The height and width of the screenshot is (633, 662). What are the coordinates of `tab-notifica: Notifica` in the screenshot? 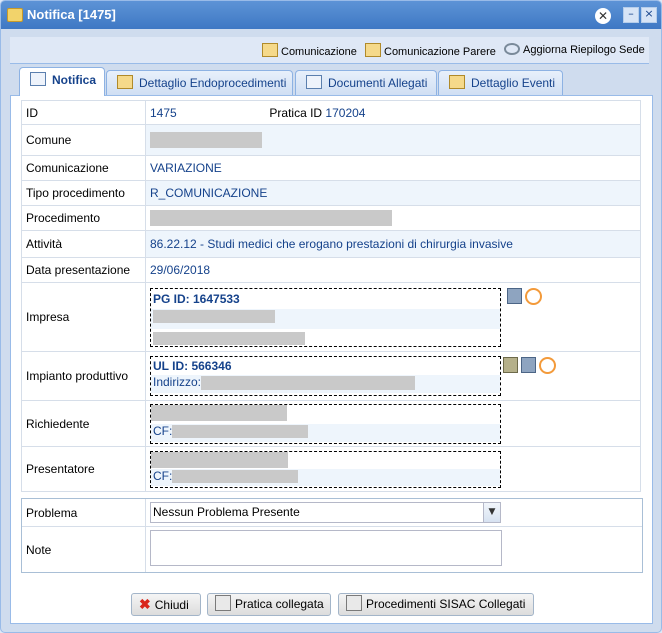 It's located at (62, 81).